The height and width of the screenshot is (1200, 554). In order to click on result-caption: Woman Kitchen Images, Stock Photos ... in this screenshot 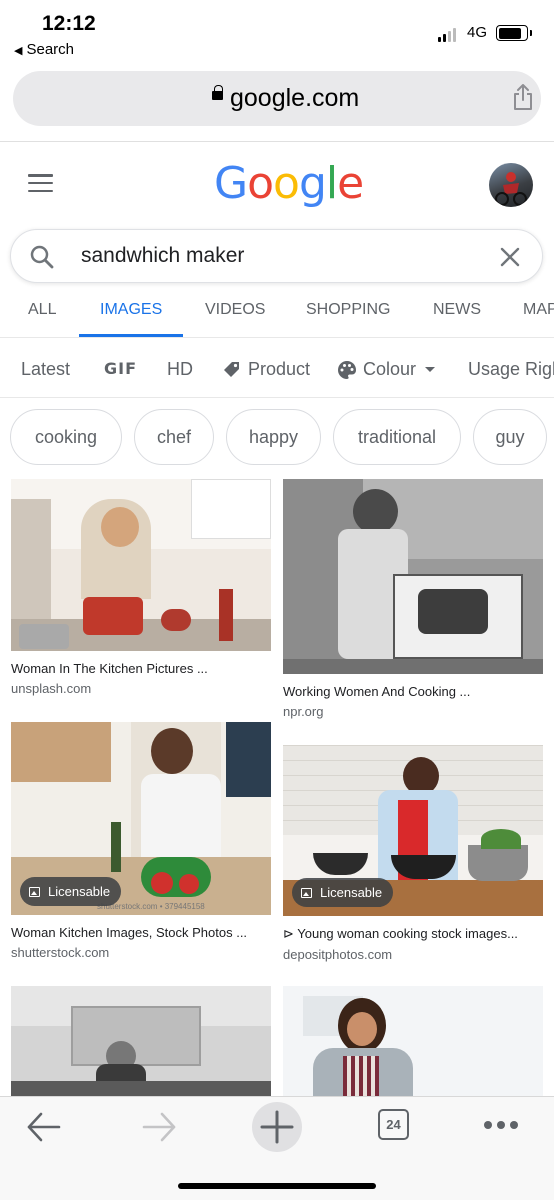, I will do `click(129, 932)`.